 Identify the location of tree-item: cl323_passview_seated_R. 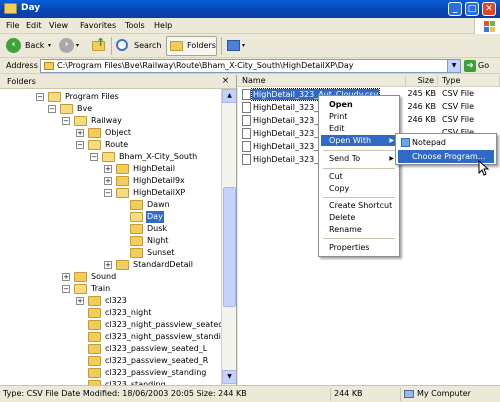
(110, 361).